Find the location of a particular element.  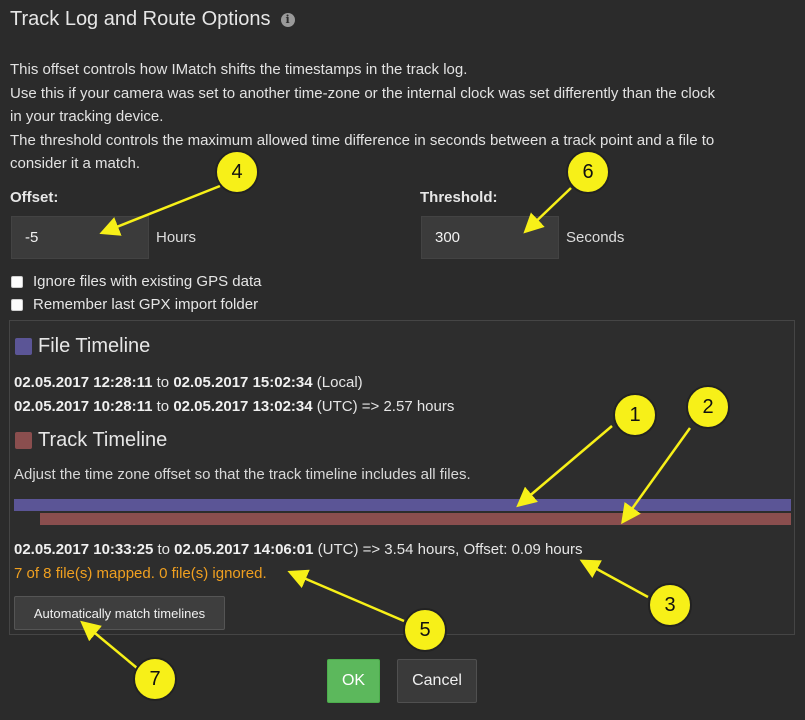

callout-6: 6 is located at coordinates (588, 172).